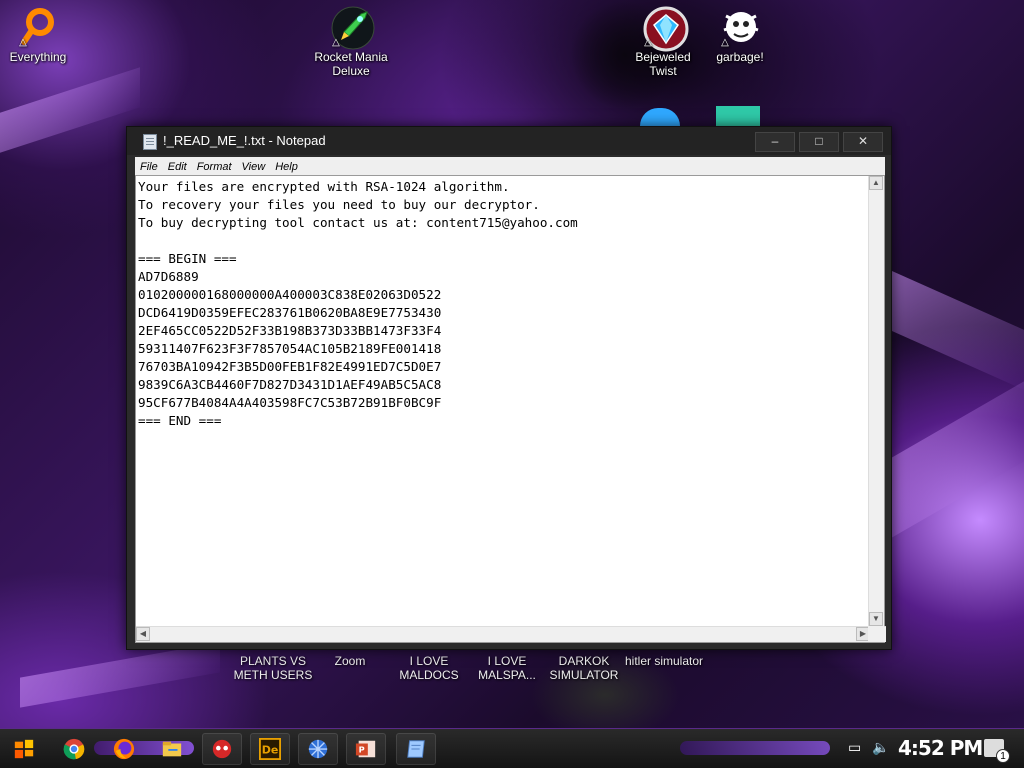 This screenshot has width=1024, height=768. Describe the element at coordinates (1003, 756) in the screenshot. I see `notification-count-badge: 1` at that location.